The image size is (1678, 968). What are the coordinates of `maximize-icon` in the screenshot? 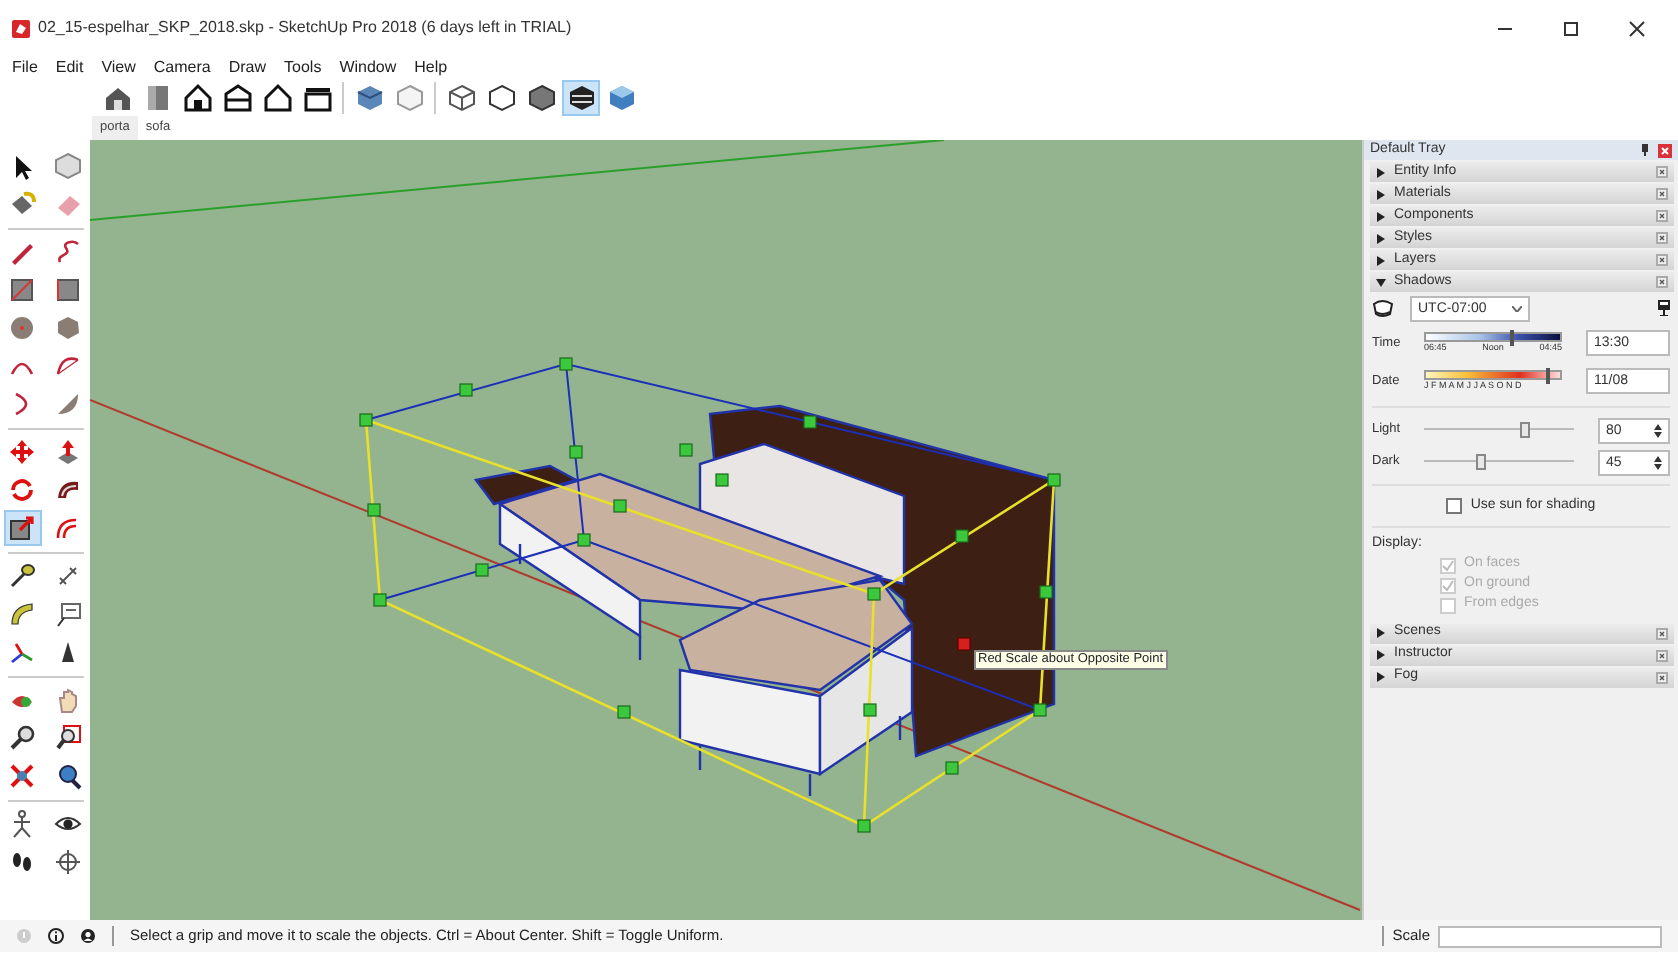 It's located at (1571, 28).